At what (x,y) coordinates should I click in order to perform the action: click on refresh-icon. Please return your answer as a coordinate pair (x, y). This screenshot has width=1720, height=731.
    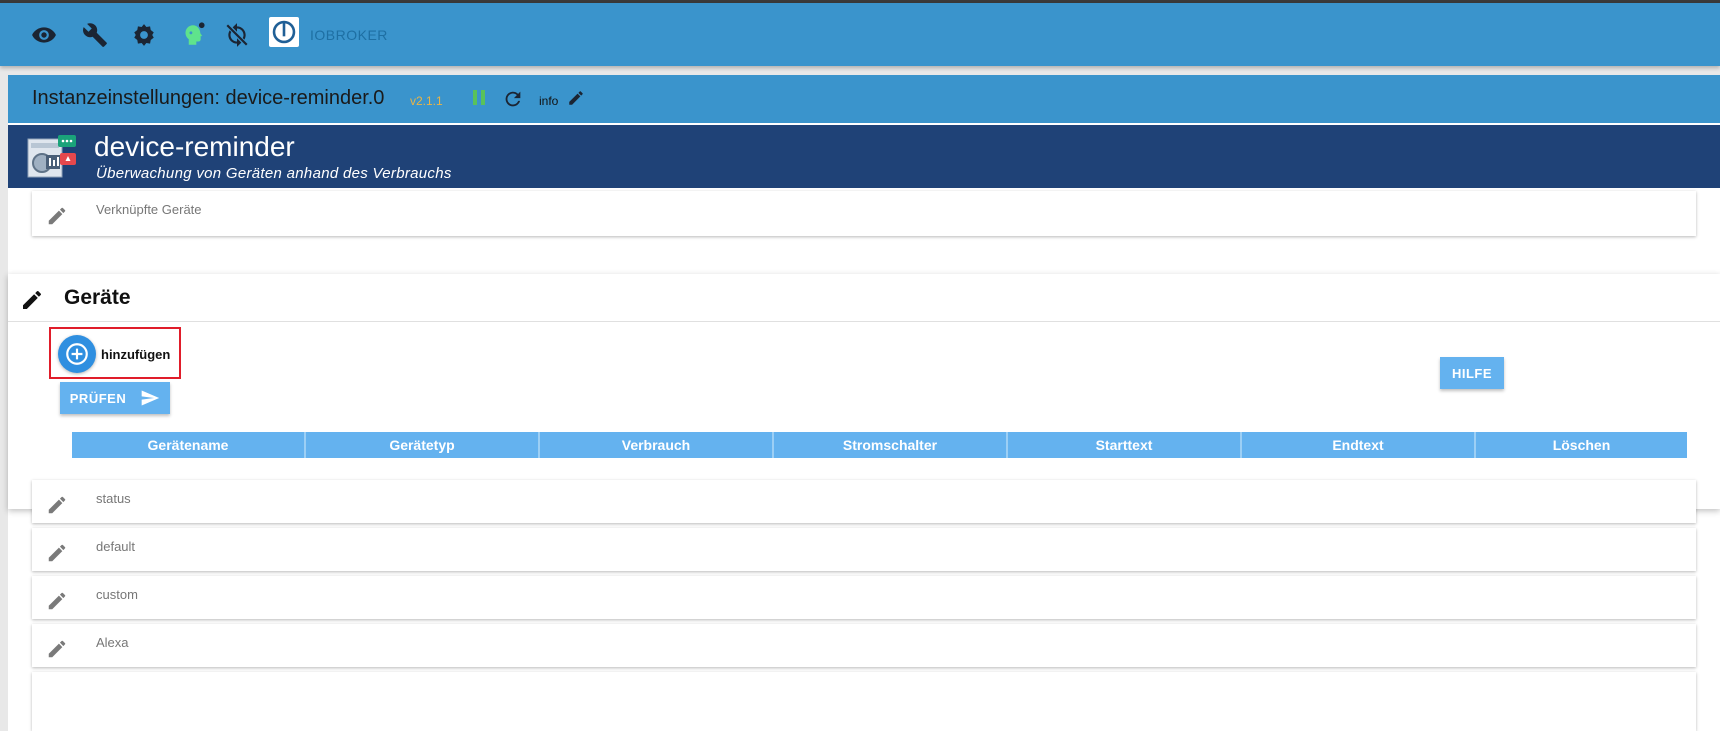
    Looking at the image, I should click on (513, 99).